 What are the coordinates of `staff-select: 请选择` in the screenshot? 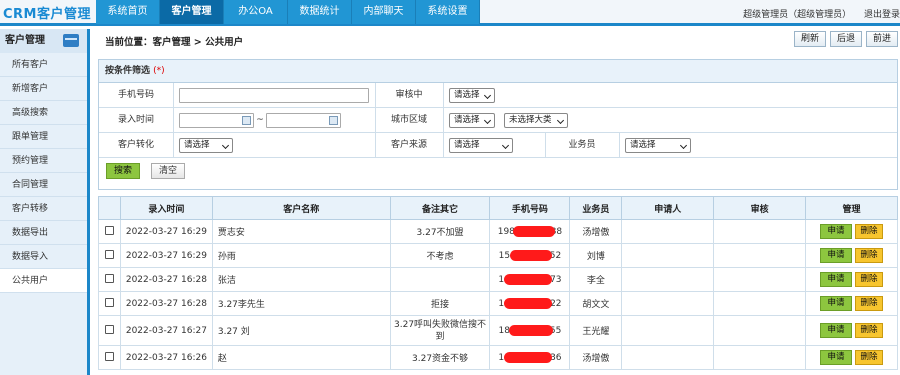 It's located at (658, 145).